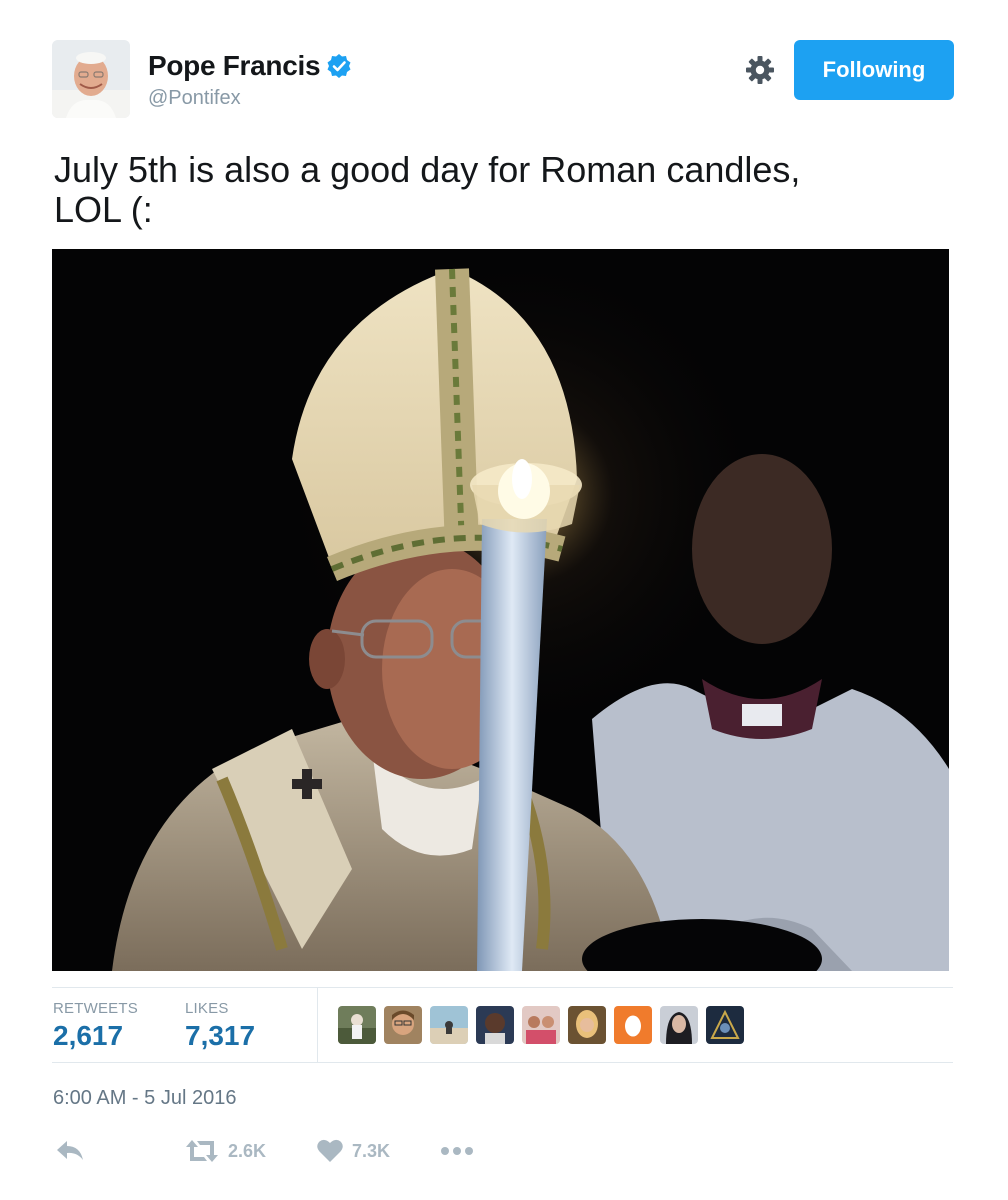 This screenshot has height=1200, width=1008. I want to click on stats-top-divider, so click(502, 987).